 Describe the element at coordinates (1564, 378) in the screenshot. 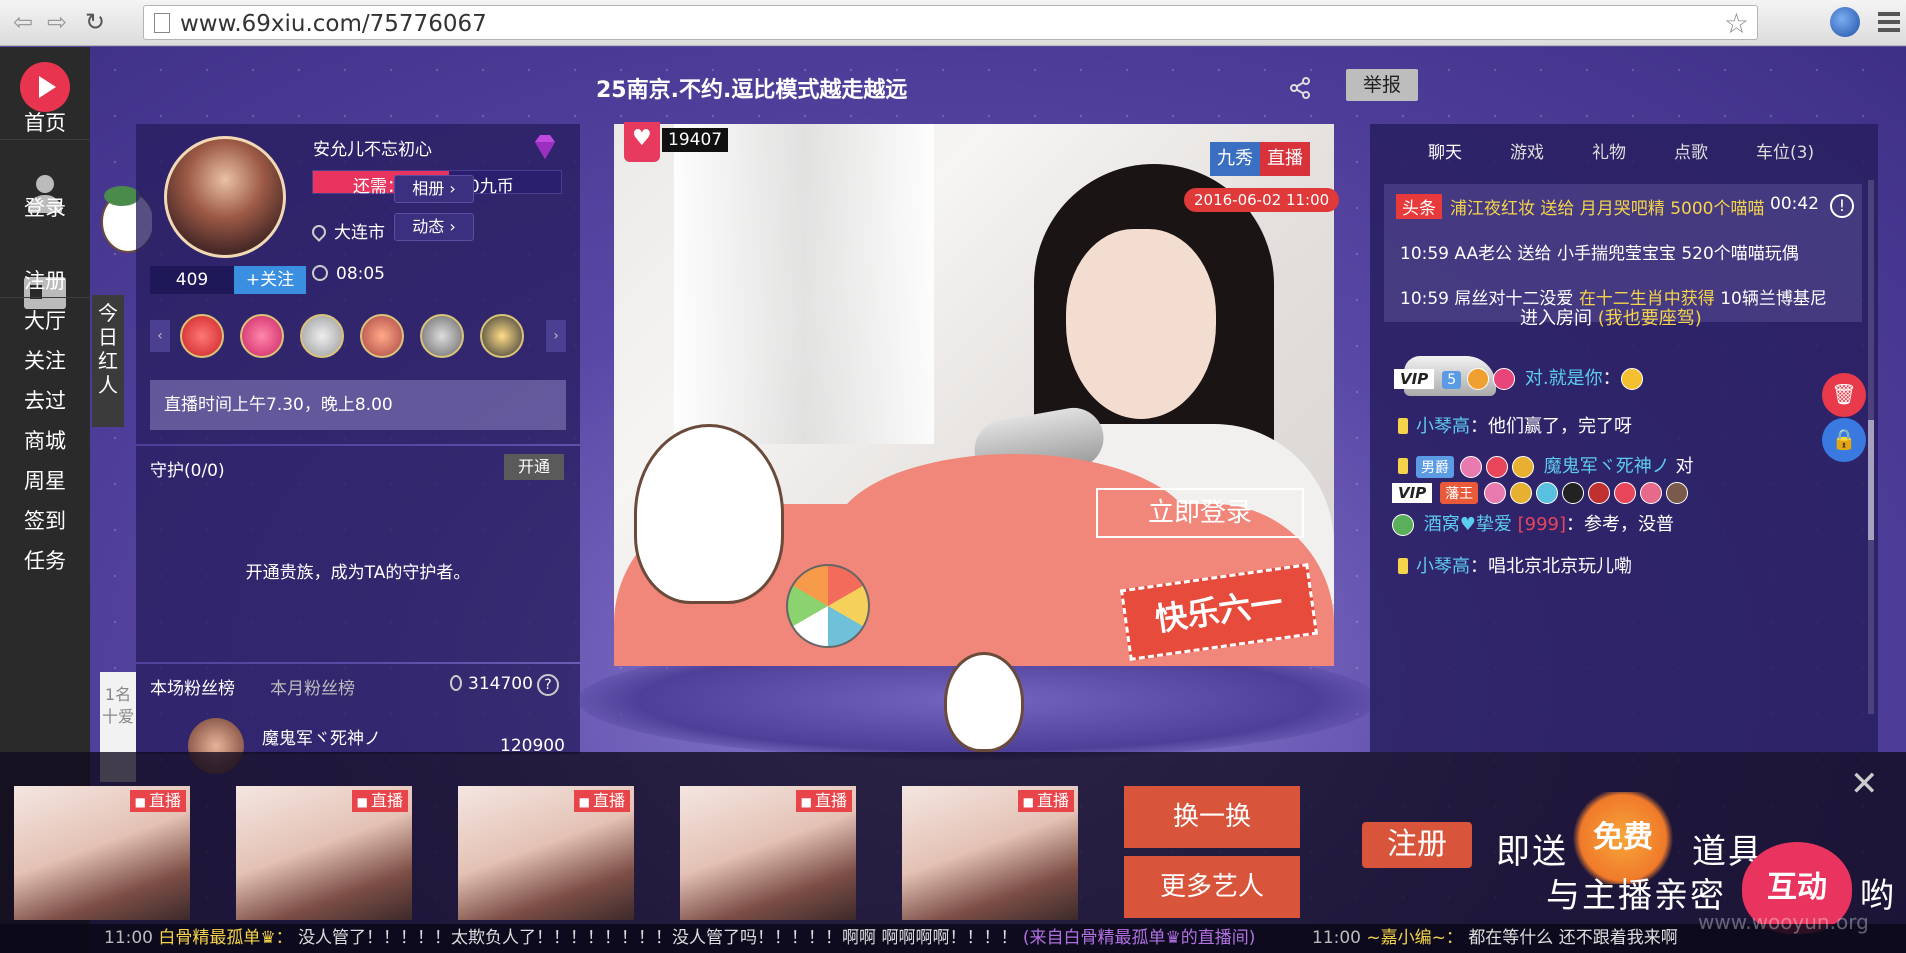

I see `chat-user: 对.就是你` at that location.